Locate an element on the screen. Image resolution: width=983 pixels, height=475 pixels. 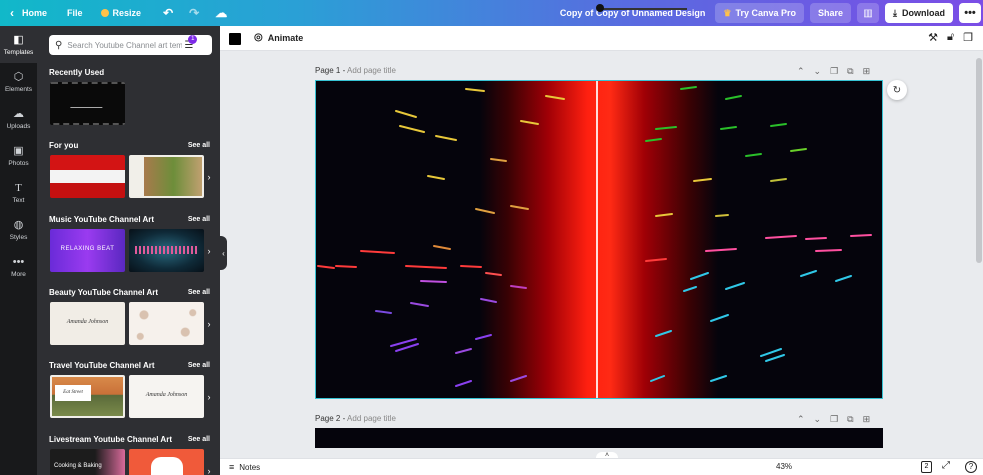
regenerate-button: ↻ is located at coordinates (897, 90).